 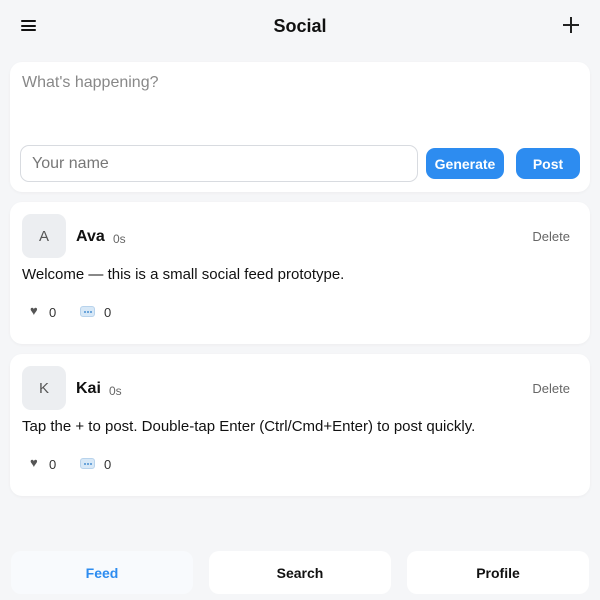 I want to click on tab-feed: Feed, so click(x=102, y=572).